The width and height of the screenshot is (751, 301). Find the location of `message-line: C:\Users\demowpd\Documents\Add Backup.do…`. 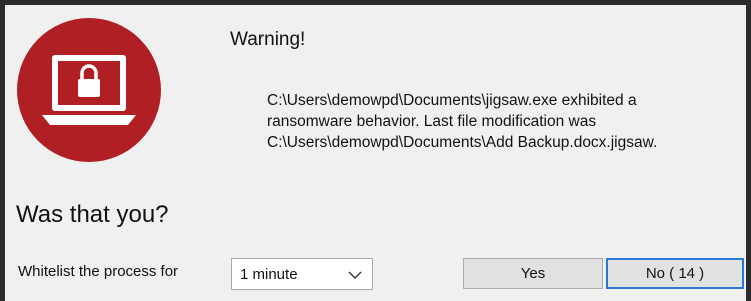

message-line: C:\Users\demowpd\Documents\Add Backup.do… is located at coordinates (462, 142).